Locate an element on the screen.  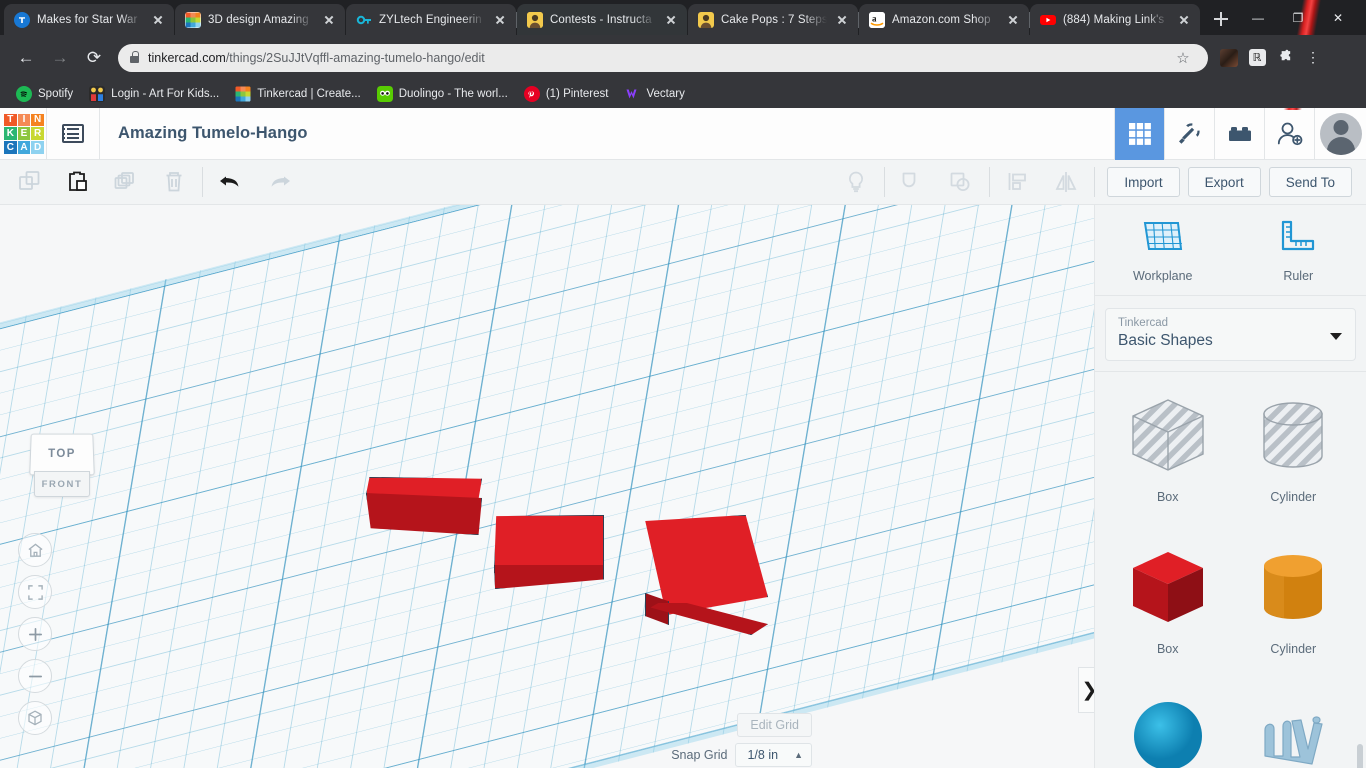
tab-title: (884) Making Link's is located at coordinates (1114, 19).